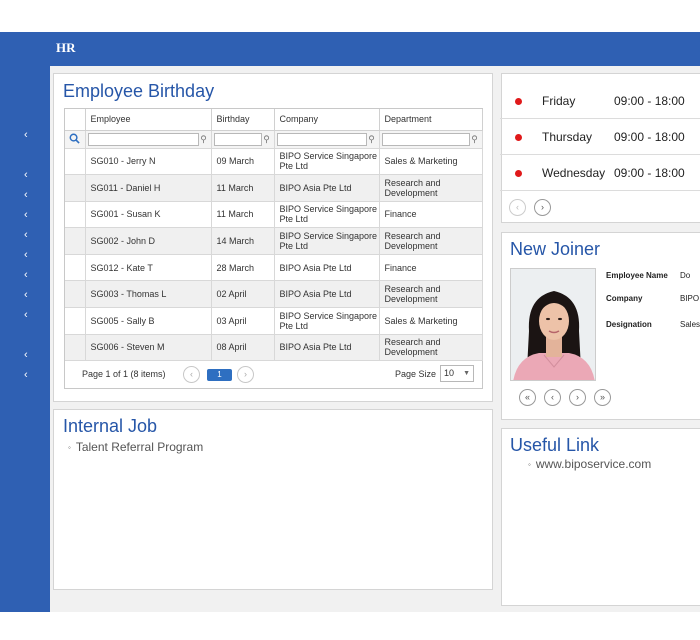 The width and height of the screenshot is (700, 640). Describe the element at coordinates (237, 139) in the screenshot. I see `birthday-filter-input` at that location.